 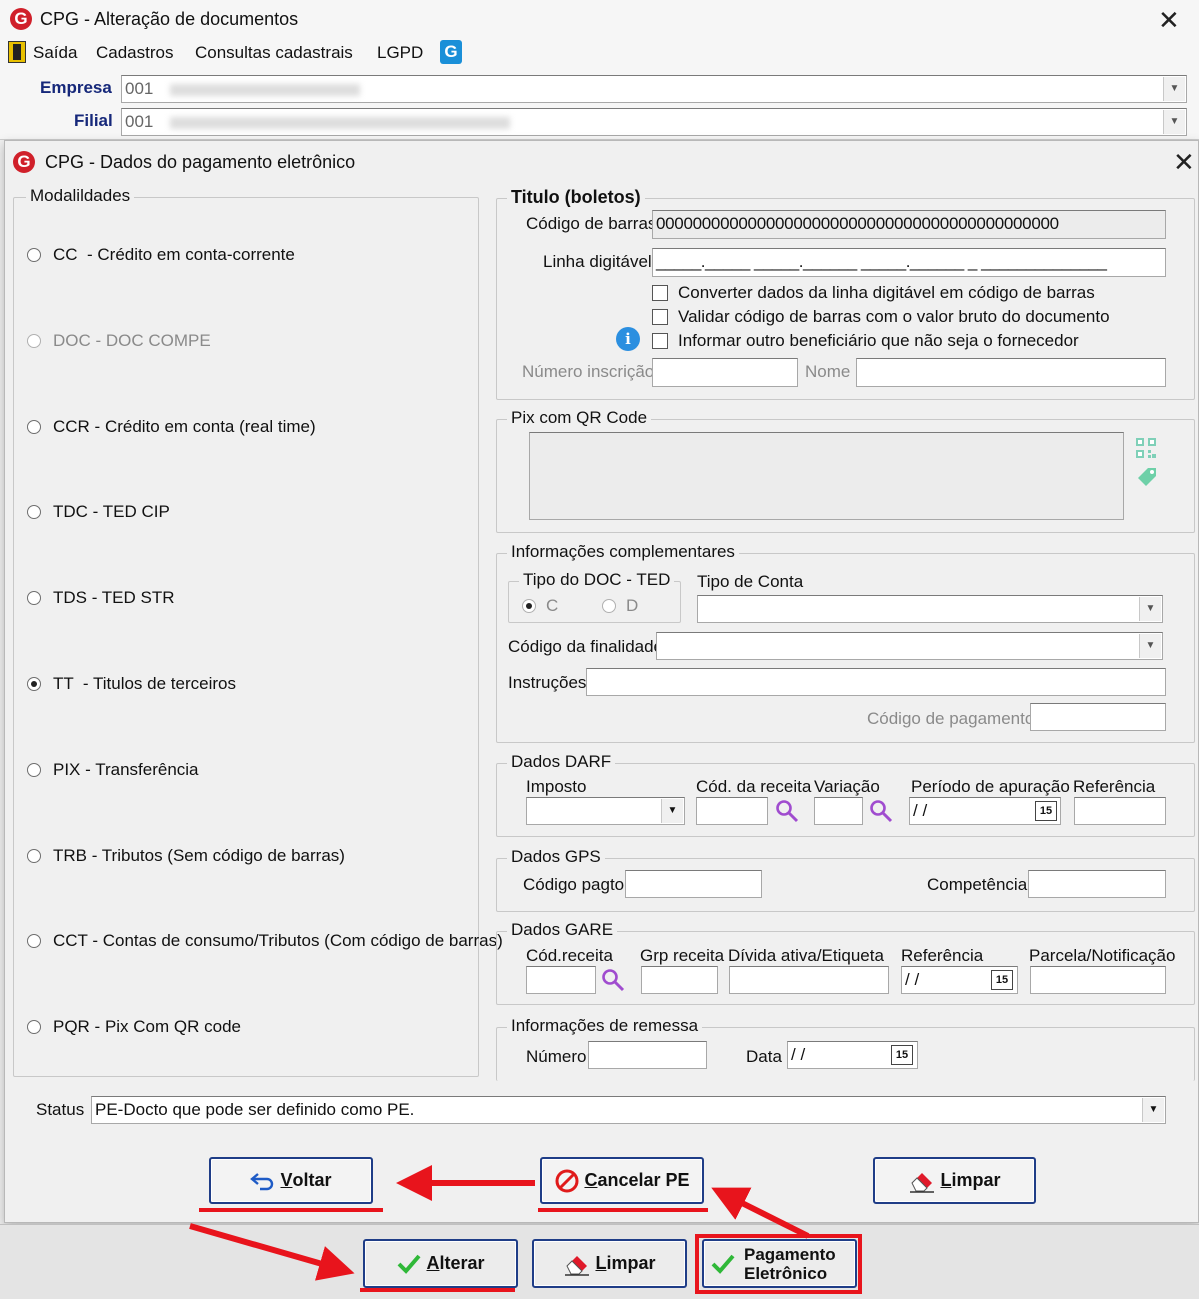 What do you see at coordinates (540, 606) in the screenshot?
I see `tipo-doc-c-radio: C` at bounding box center [540, 606].